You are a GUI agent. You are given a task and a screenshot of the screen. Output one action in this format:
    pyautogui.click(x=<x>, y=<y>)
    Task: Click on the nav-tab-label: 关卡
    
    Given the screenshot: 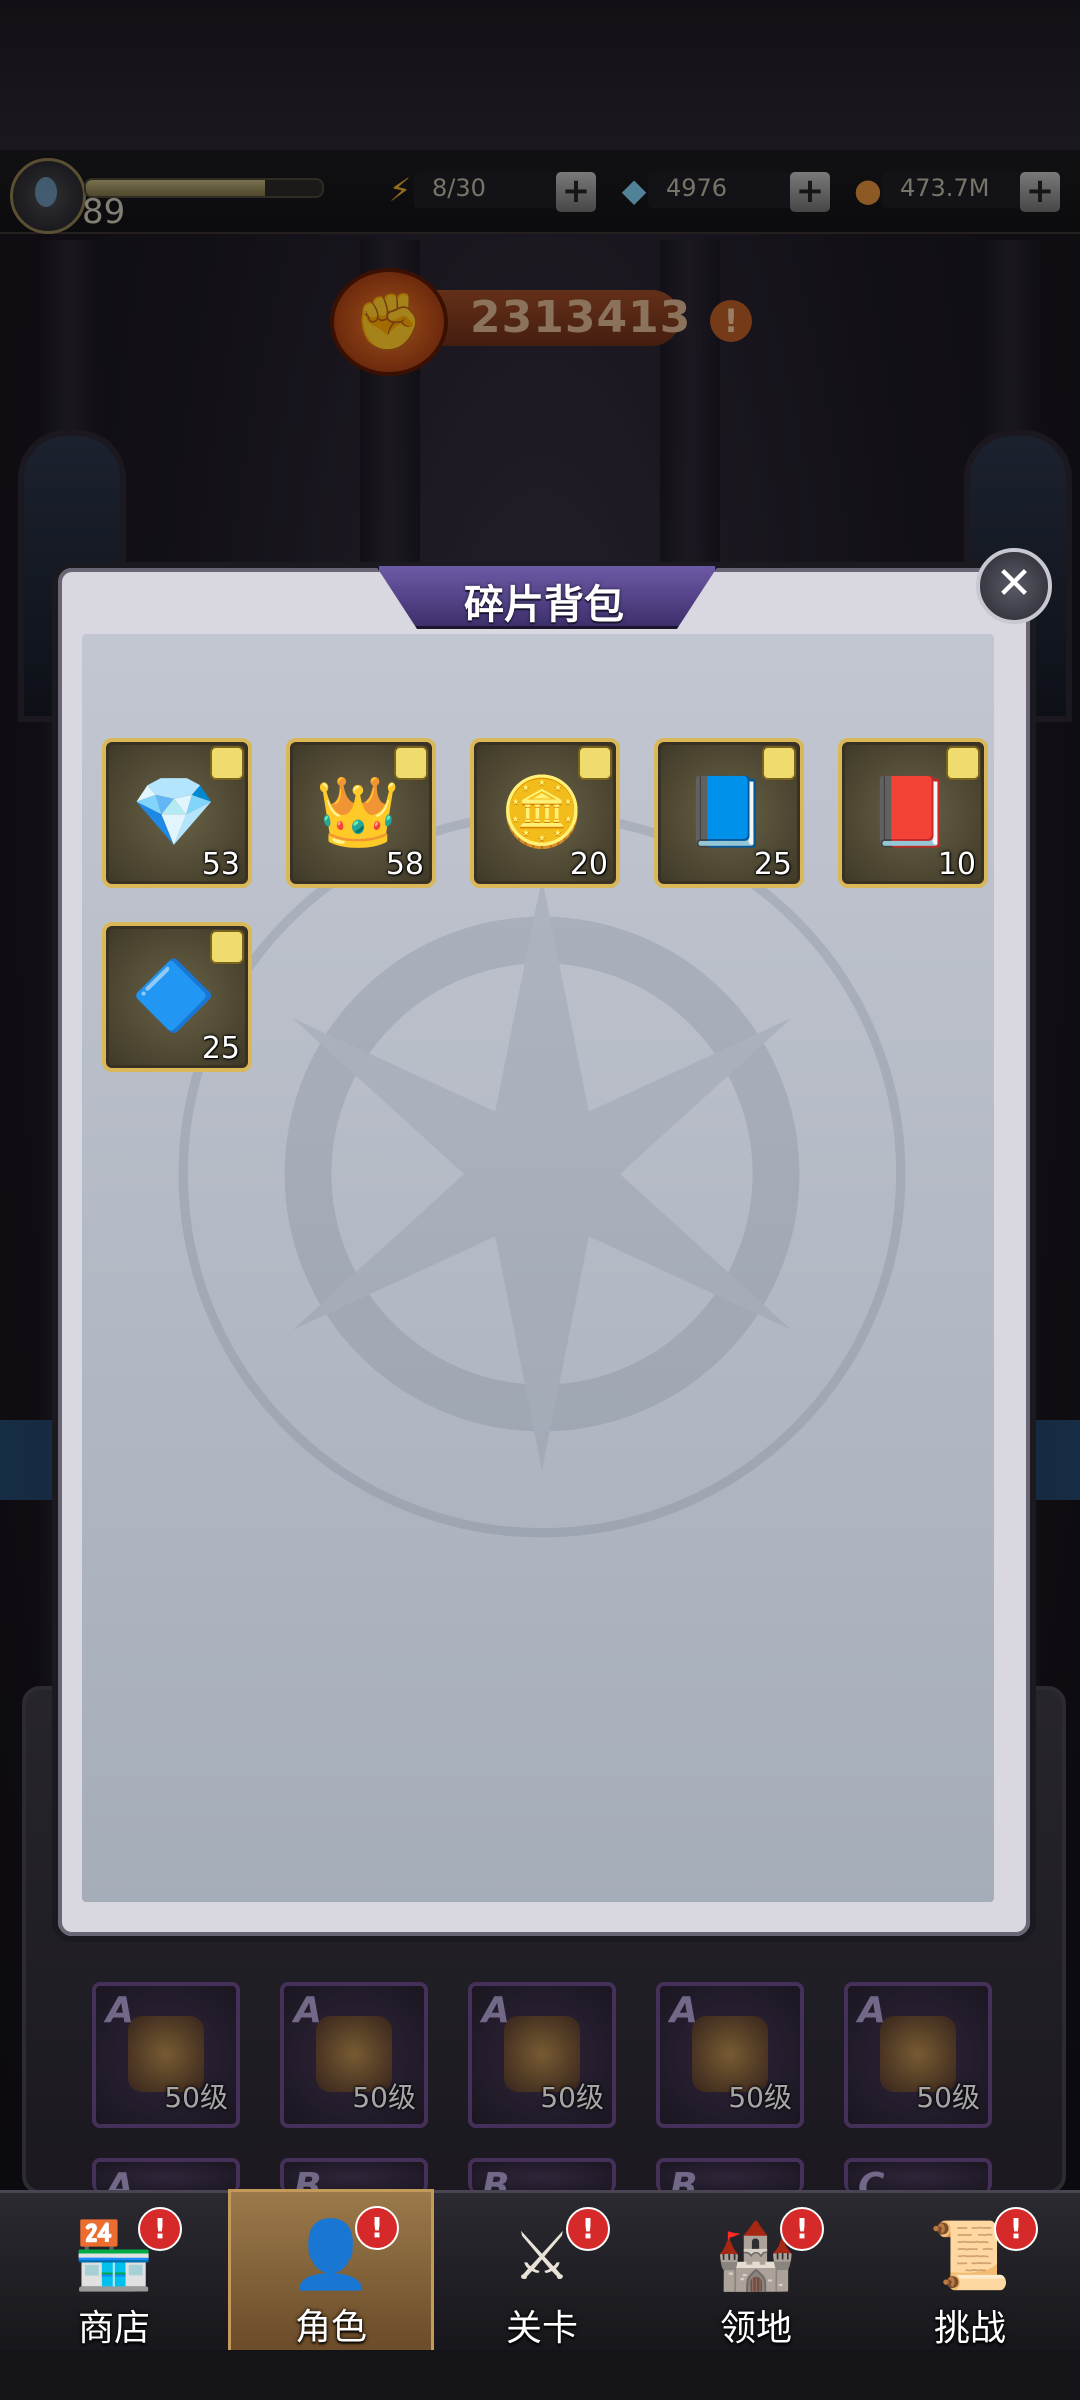 What is the action you would take?
    pyautogui.click(x=541, y=2328)
    